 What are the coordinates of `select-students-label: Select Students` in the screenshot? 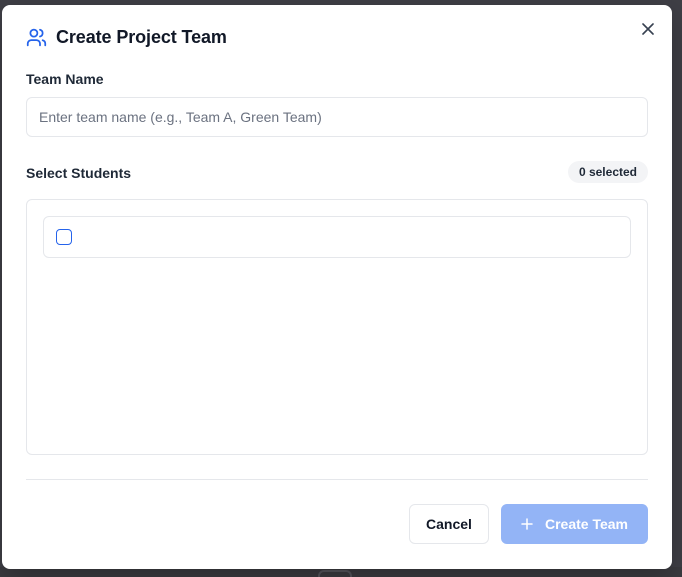 It's located at (79, 173).